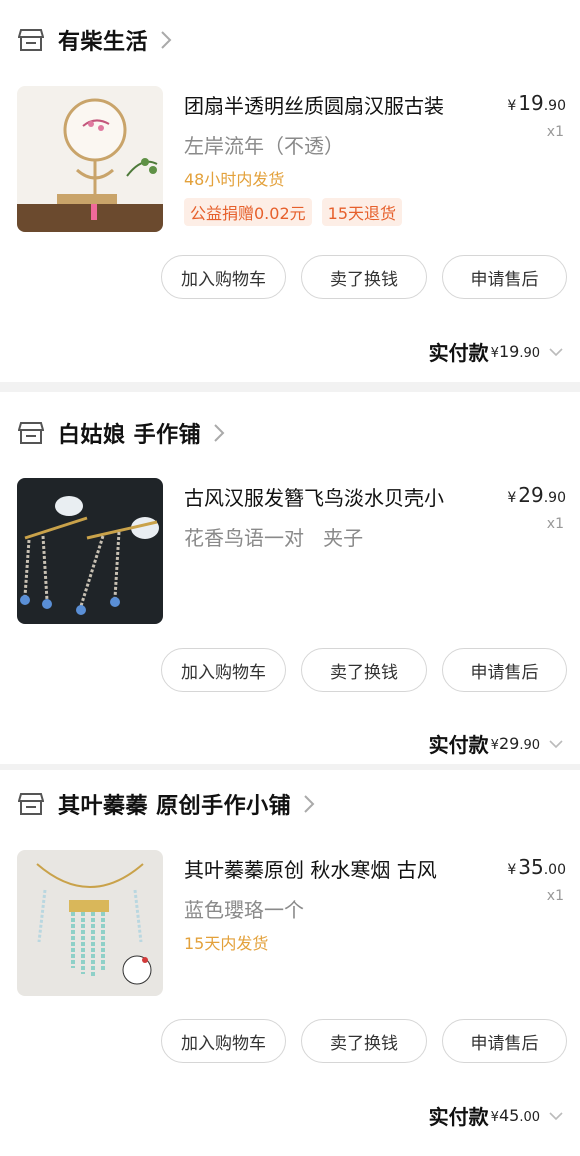 This screenshot has height=1156, width=580. I want to click on product-spec: 左岸流年（不透）, so click(264, 146).